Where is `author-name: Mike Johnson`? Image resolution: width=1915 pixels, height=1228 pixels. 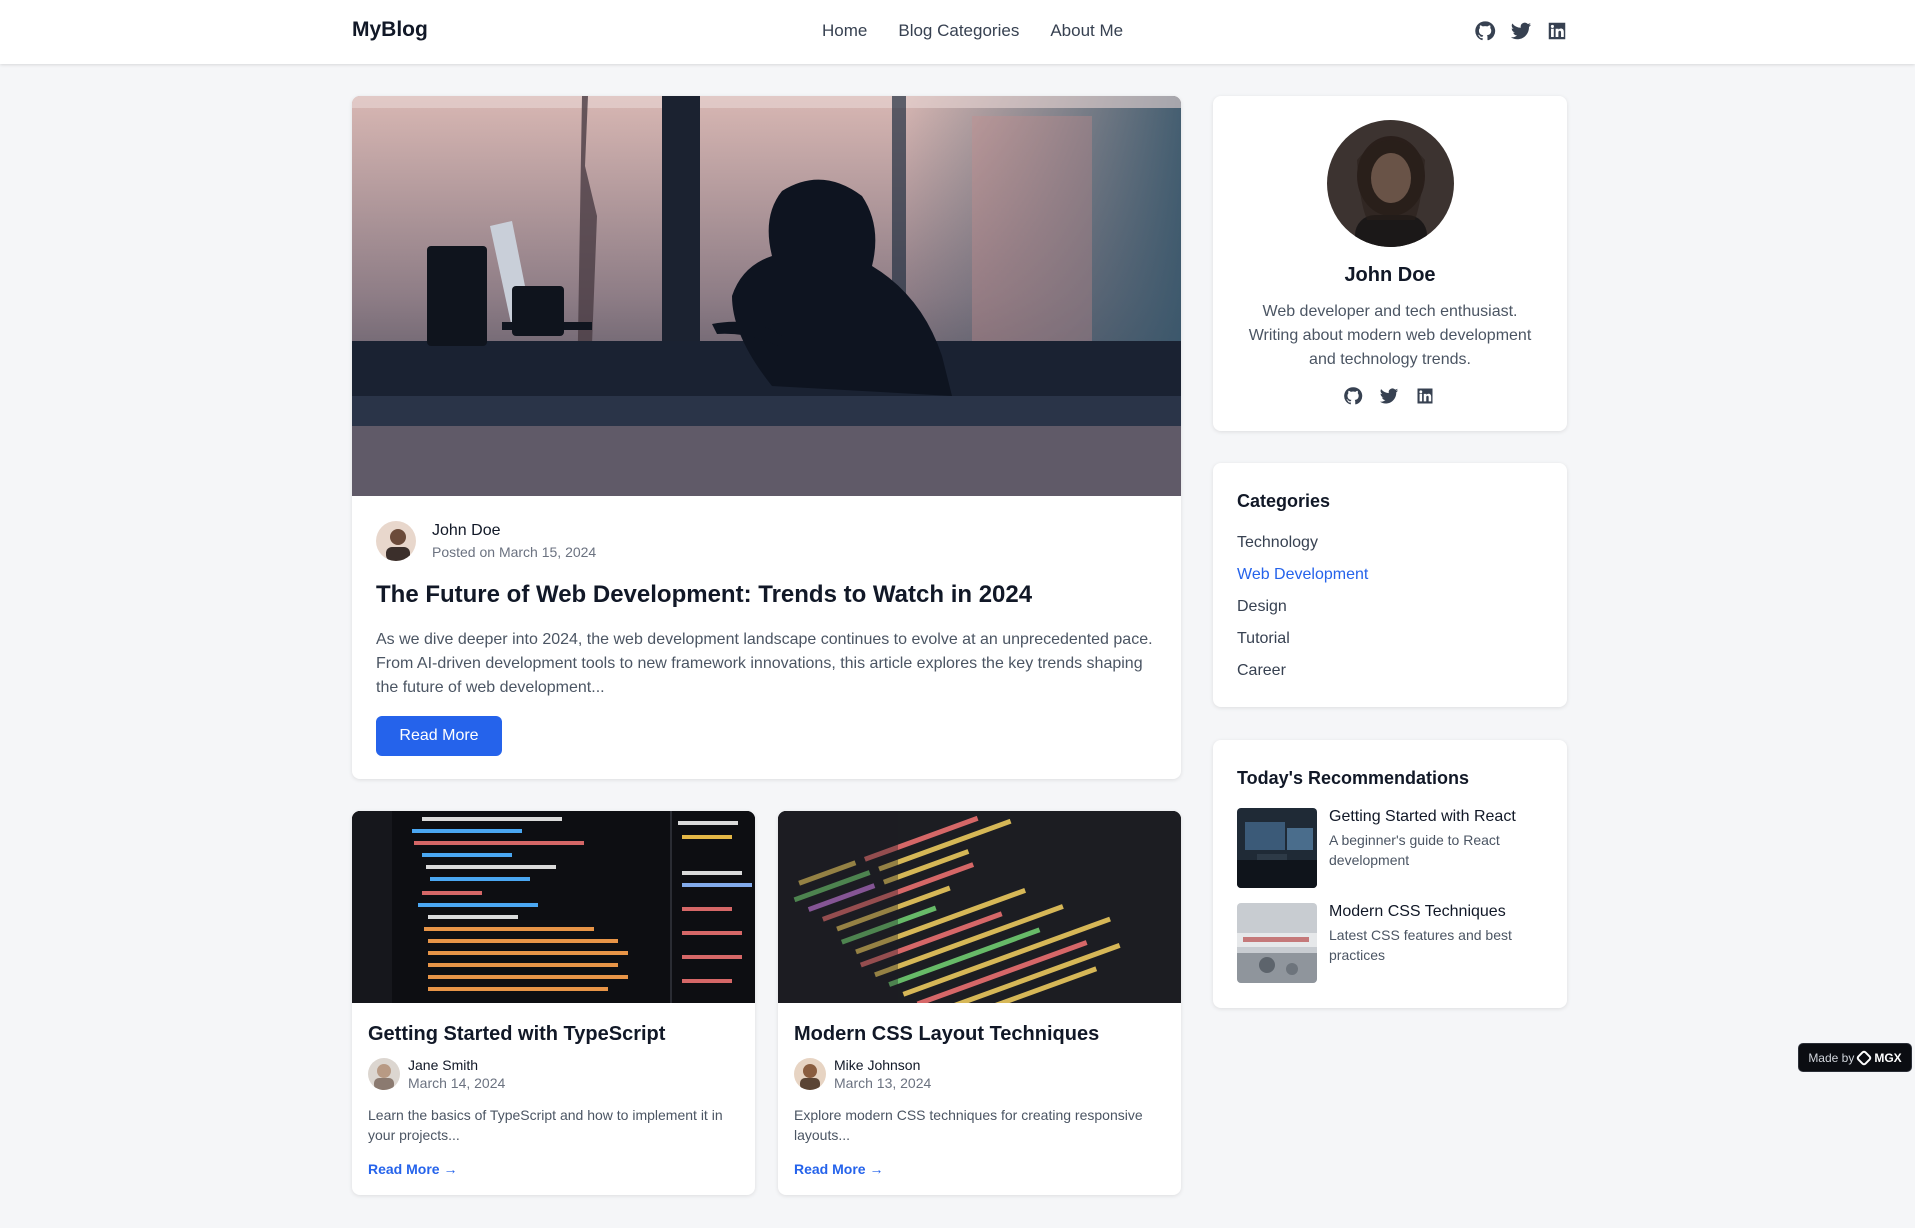 author-name: Mike Johnson is located at coordinates (882, 1065).